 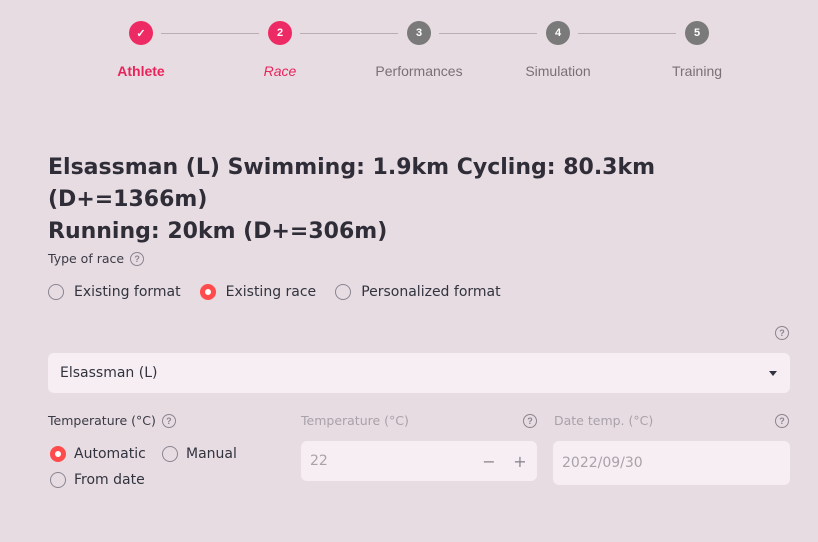 I want to click on decrement-button: −, so click(x=489, y=461).